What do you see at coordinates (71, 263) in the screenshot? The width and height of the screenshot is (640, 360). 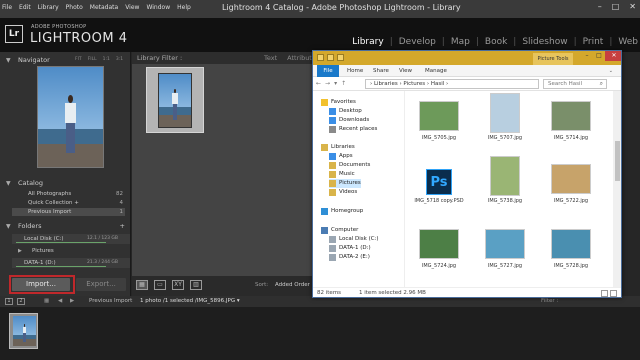 I see `folder-volume-d: DATA-1 (D:) 21.3 / 244 GB` at bounding box center [71, 263].